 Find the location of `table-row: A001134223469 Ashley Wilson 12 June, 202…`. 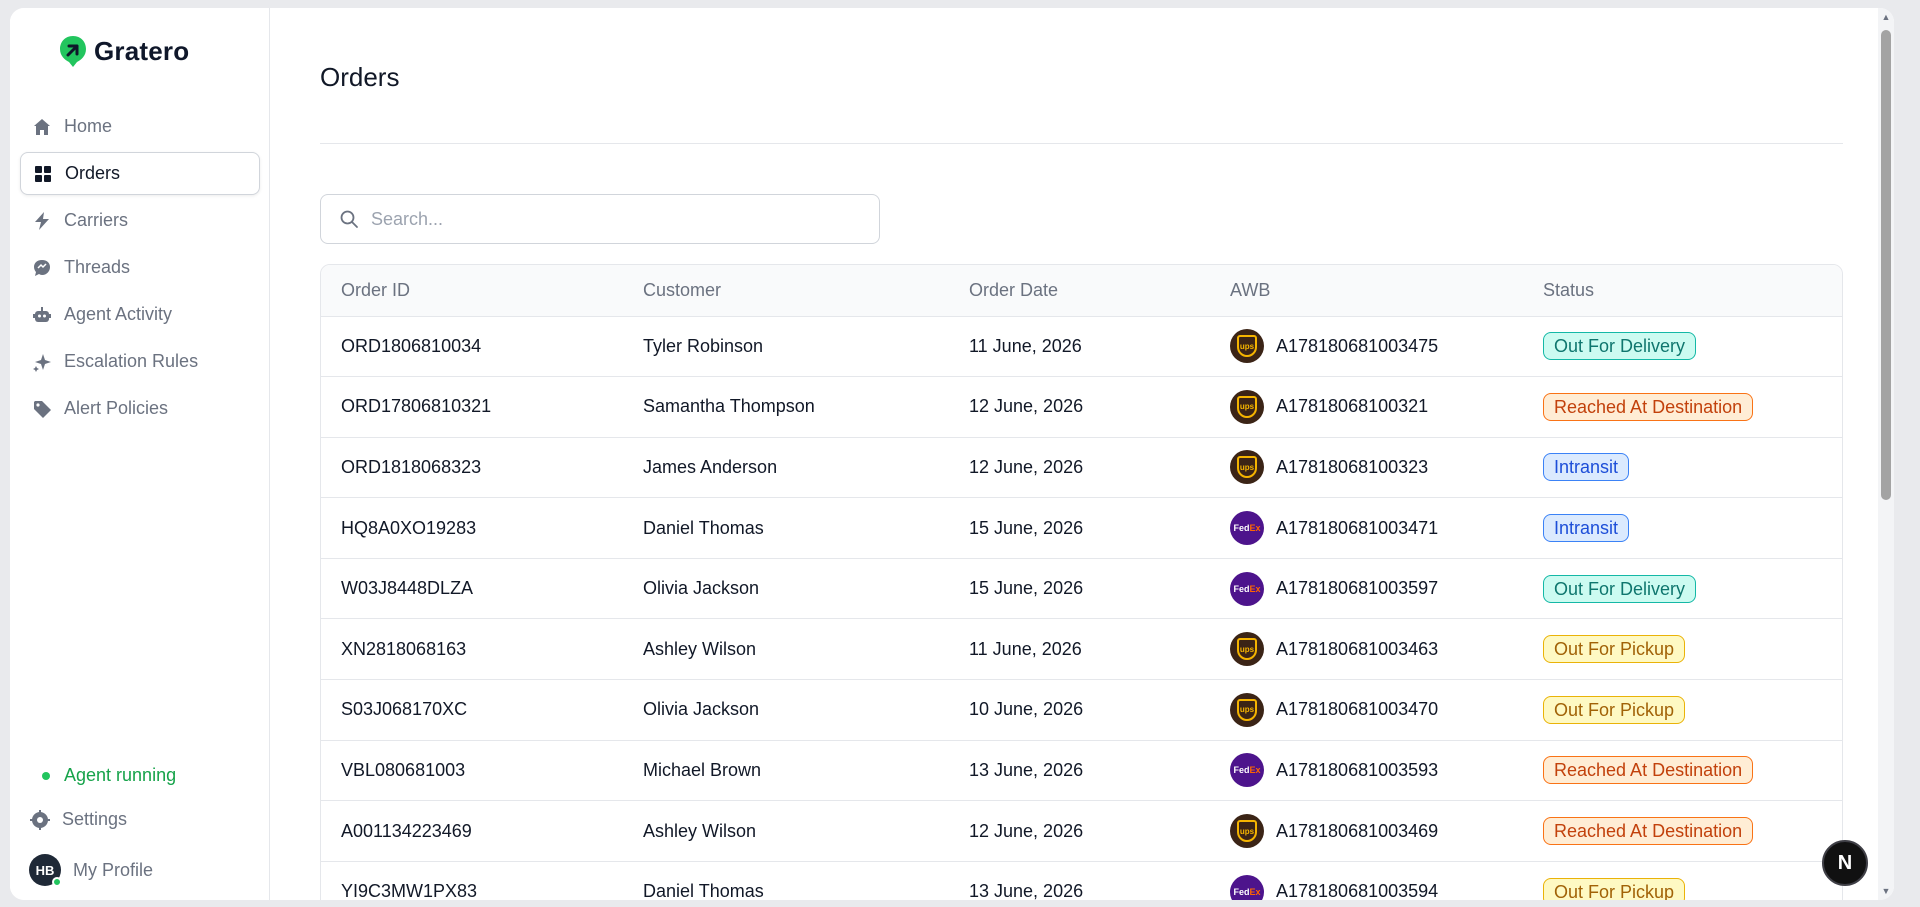

table-row: A001134223469 Ashley Wilson 12 June, 202… is located at coordinates (1081, 831).